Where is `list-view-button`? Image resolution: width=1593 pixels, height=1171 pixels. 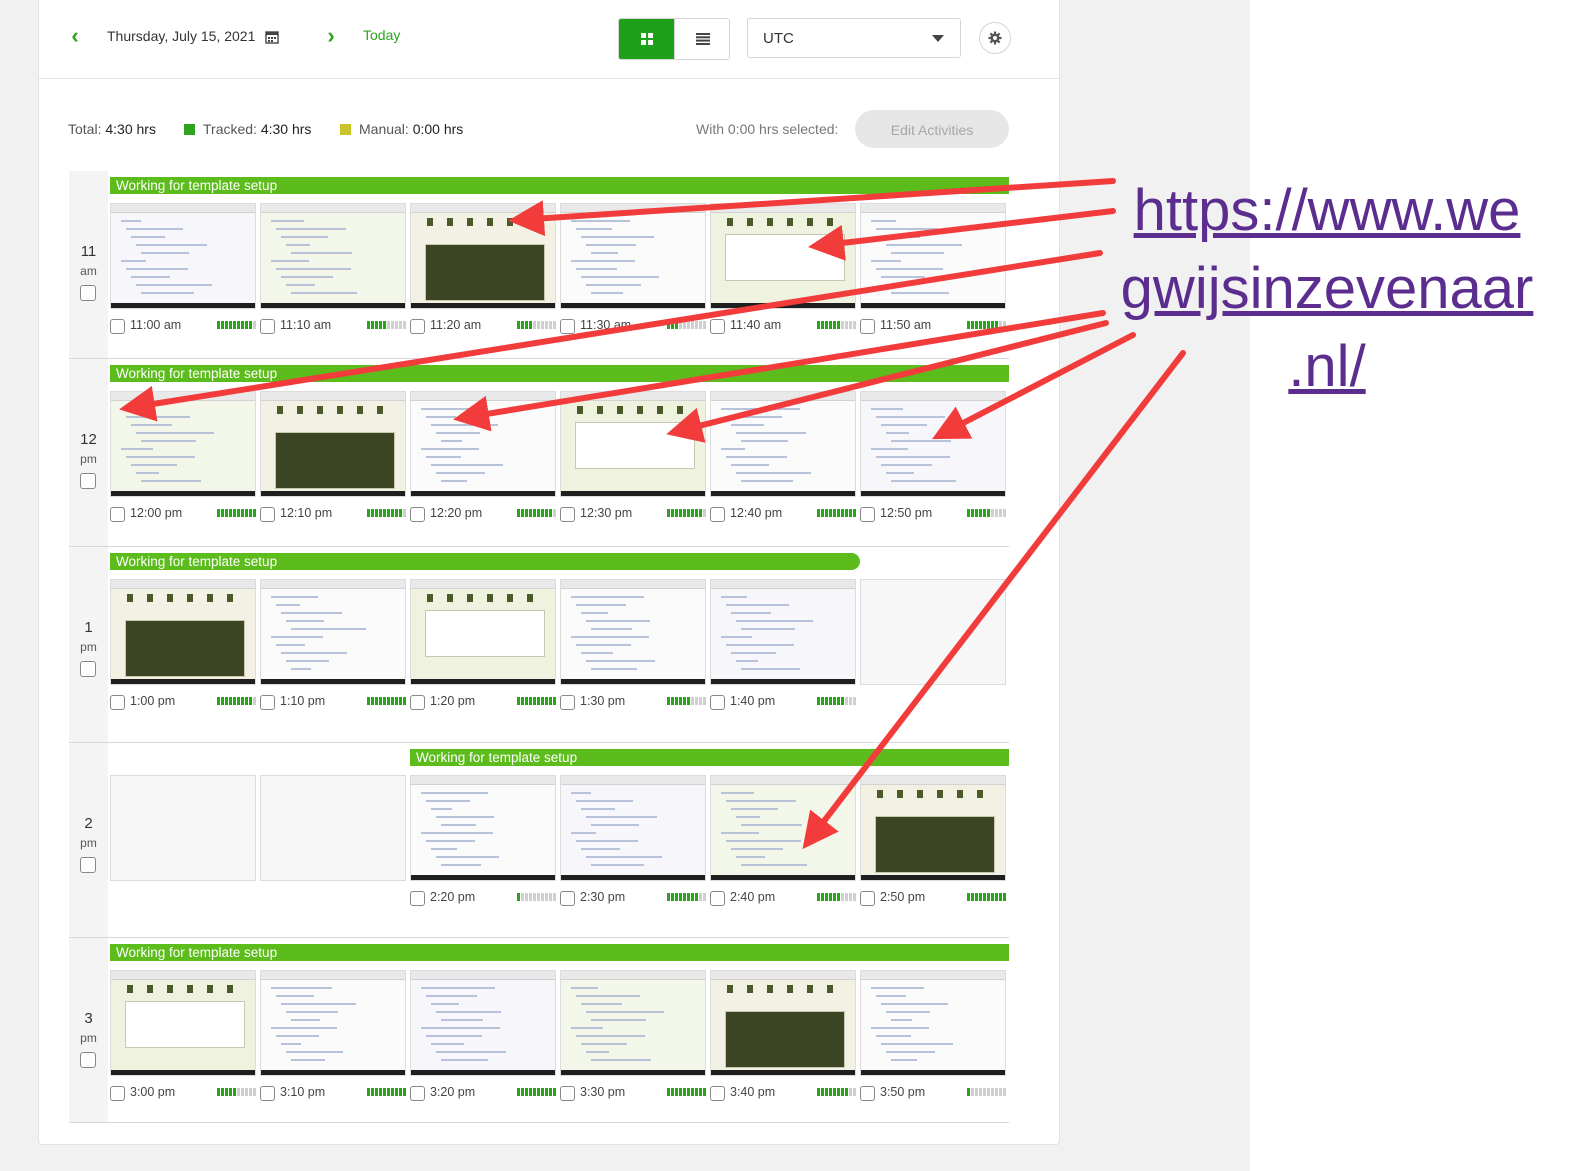 list-view-button is located at coordinates (701, 39).